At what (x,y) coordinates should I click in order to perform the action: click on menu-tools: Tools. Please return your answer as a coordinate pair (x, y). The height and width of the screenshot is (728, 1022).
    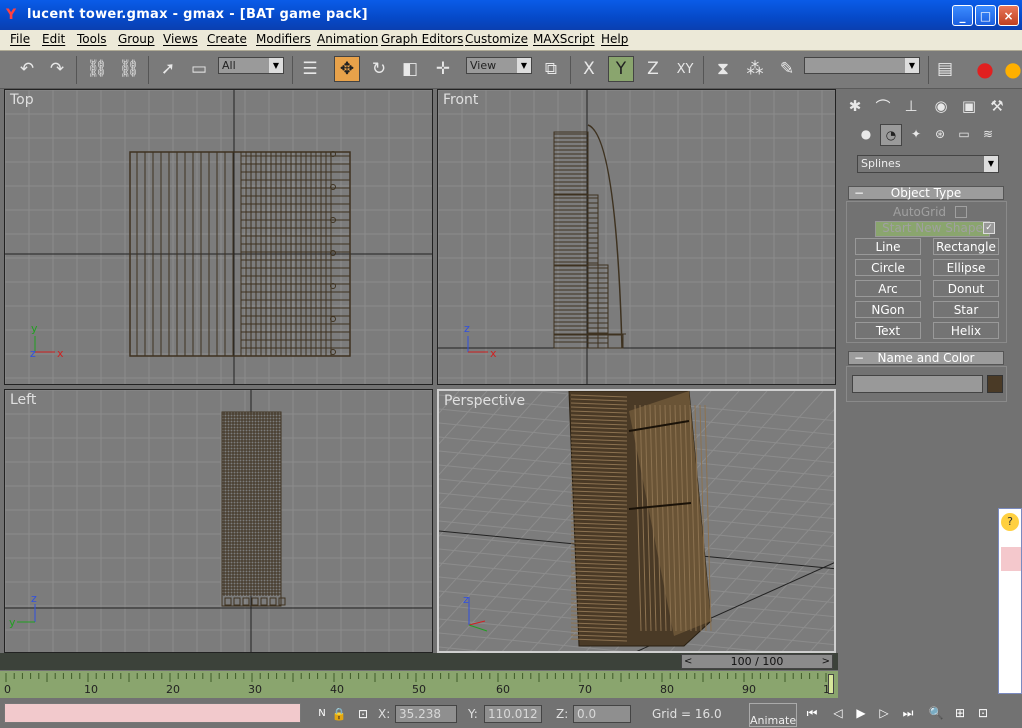
    Looking at the image, I should click on (92, 39).